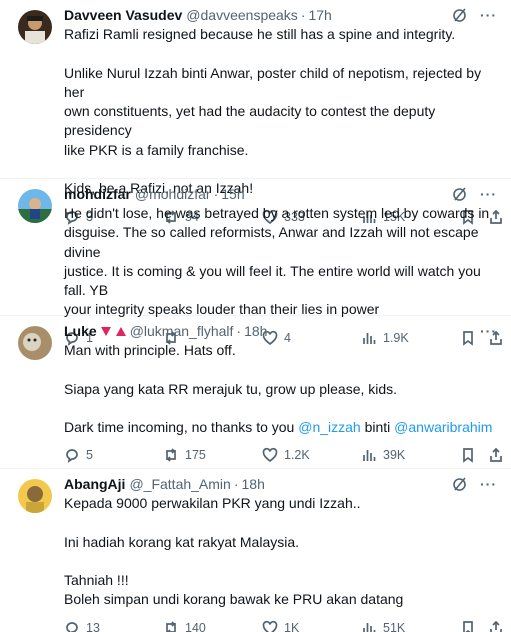  What do you see at coordinates (123, 15) in the screenshot?
I see `display-name: Davveen Vasudev` at bounding box center [123, 15].